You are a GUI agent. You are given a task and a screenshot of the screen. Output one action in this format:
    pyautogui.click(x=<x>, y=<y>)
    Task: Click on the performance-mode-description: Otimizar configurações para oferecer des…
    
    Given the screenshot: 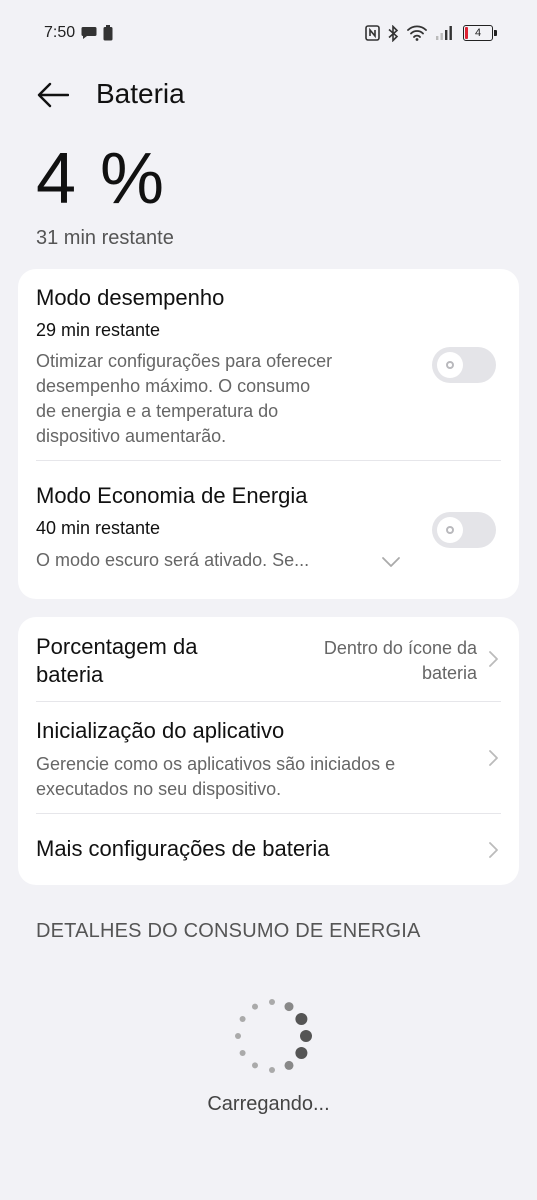 What is the action you would take?
    pyautogui.click(x=226, y=399)
    